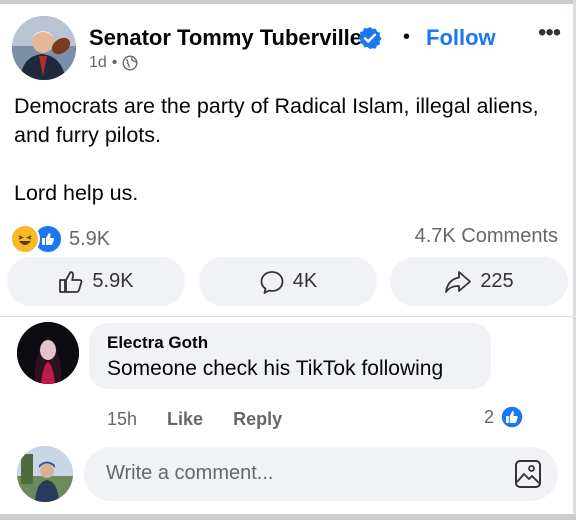 The image size is (576, 520). I want to click on author-avatar, so click(44, 48).